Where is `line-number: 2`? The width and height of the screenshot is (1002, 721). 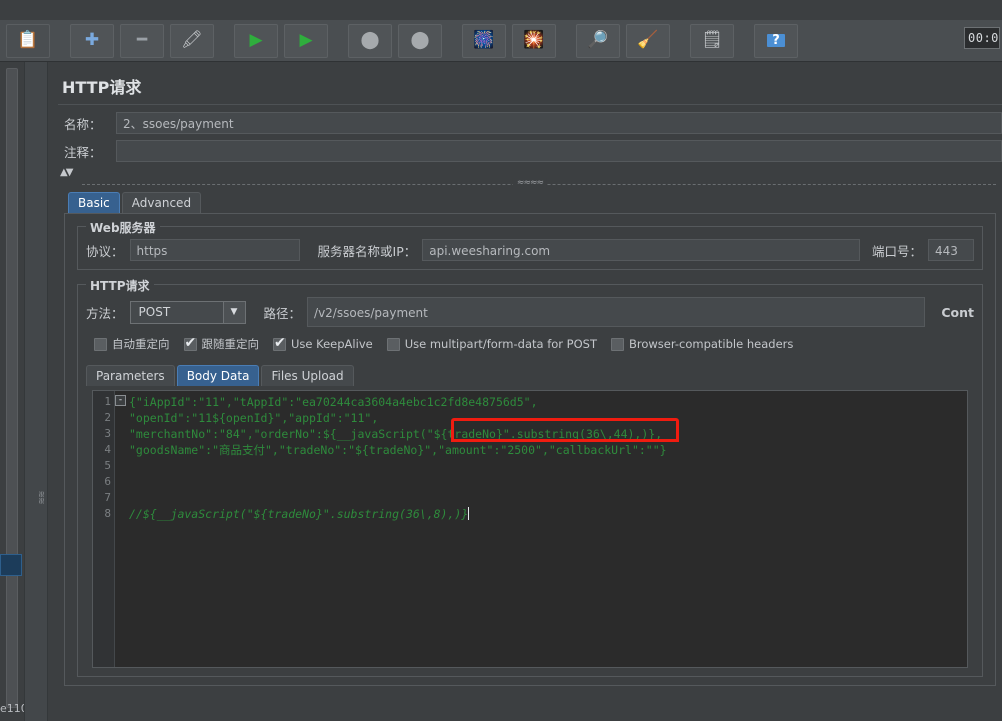 line-number: 2 is located at coordinates (107, 417).